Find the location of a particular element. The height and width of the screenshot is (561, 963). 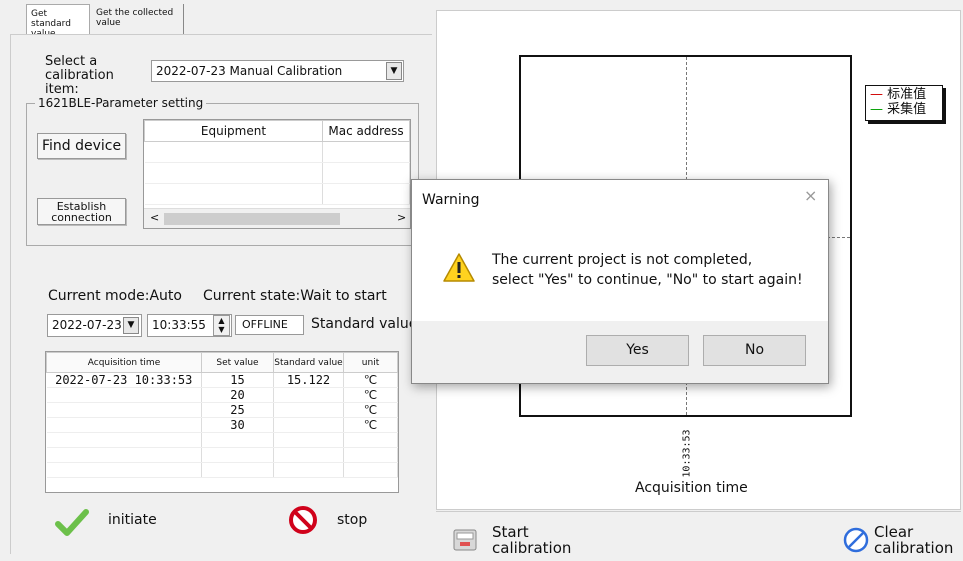

start-calibration-label: Start calibration is located at coordinates (532, 540).